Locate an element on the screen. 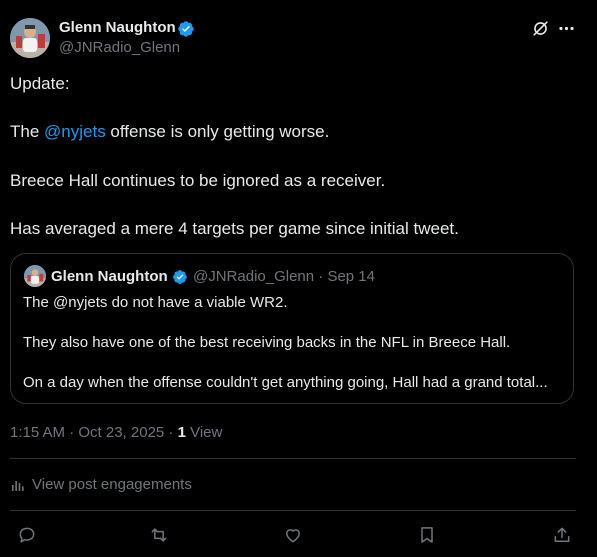  grok-icon is located at coordinates (540, 28).